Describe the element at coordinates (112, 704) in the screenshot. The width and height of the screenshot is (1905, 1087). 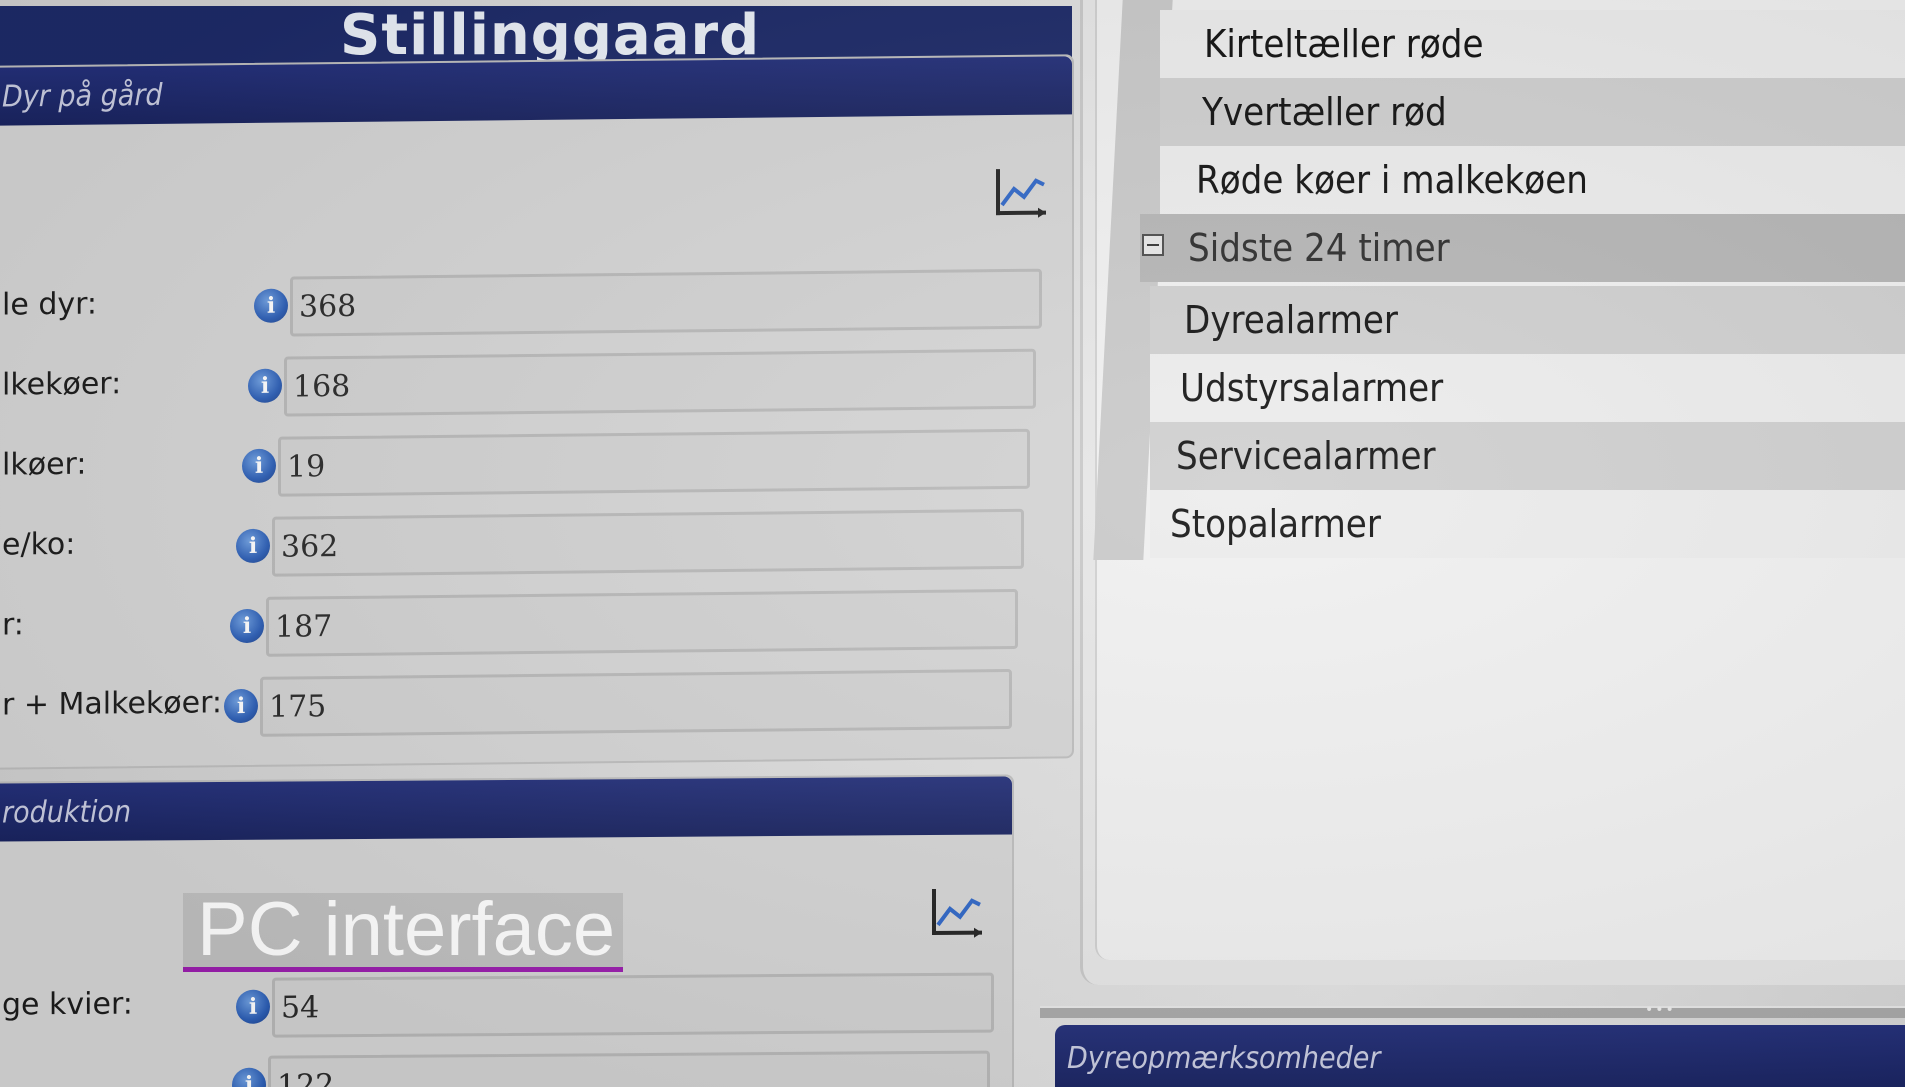
I see `animals-row-label: r + Malkekøer:` at that location.